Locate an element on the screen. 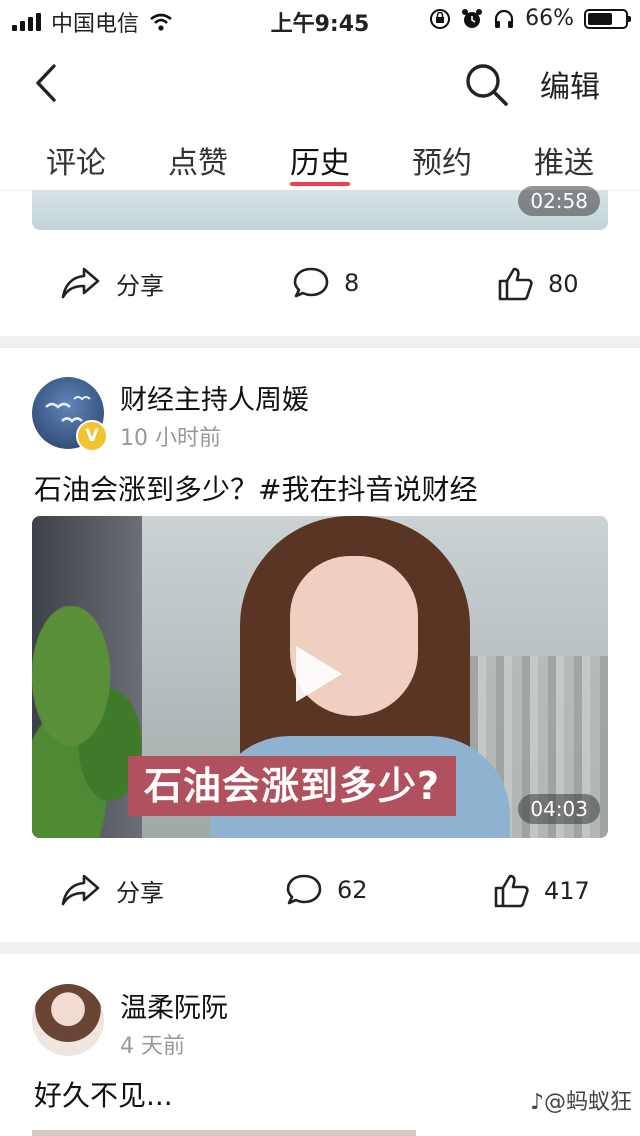  tab-history: 历史 is located at coordinates (320, 160).